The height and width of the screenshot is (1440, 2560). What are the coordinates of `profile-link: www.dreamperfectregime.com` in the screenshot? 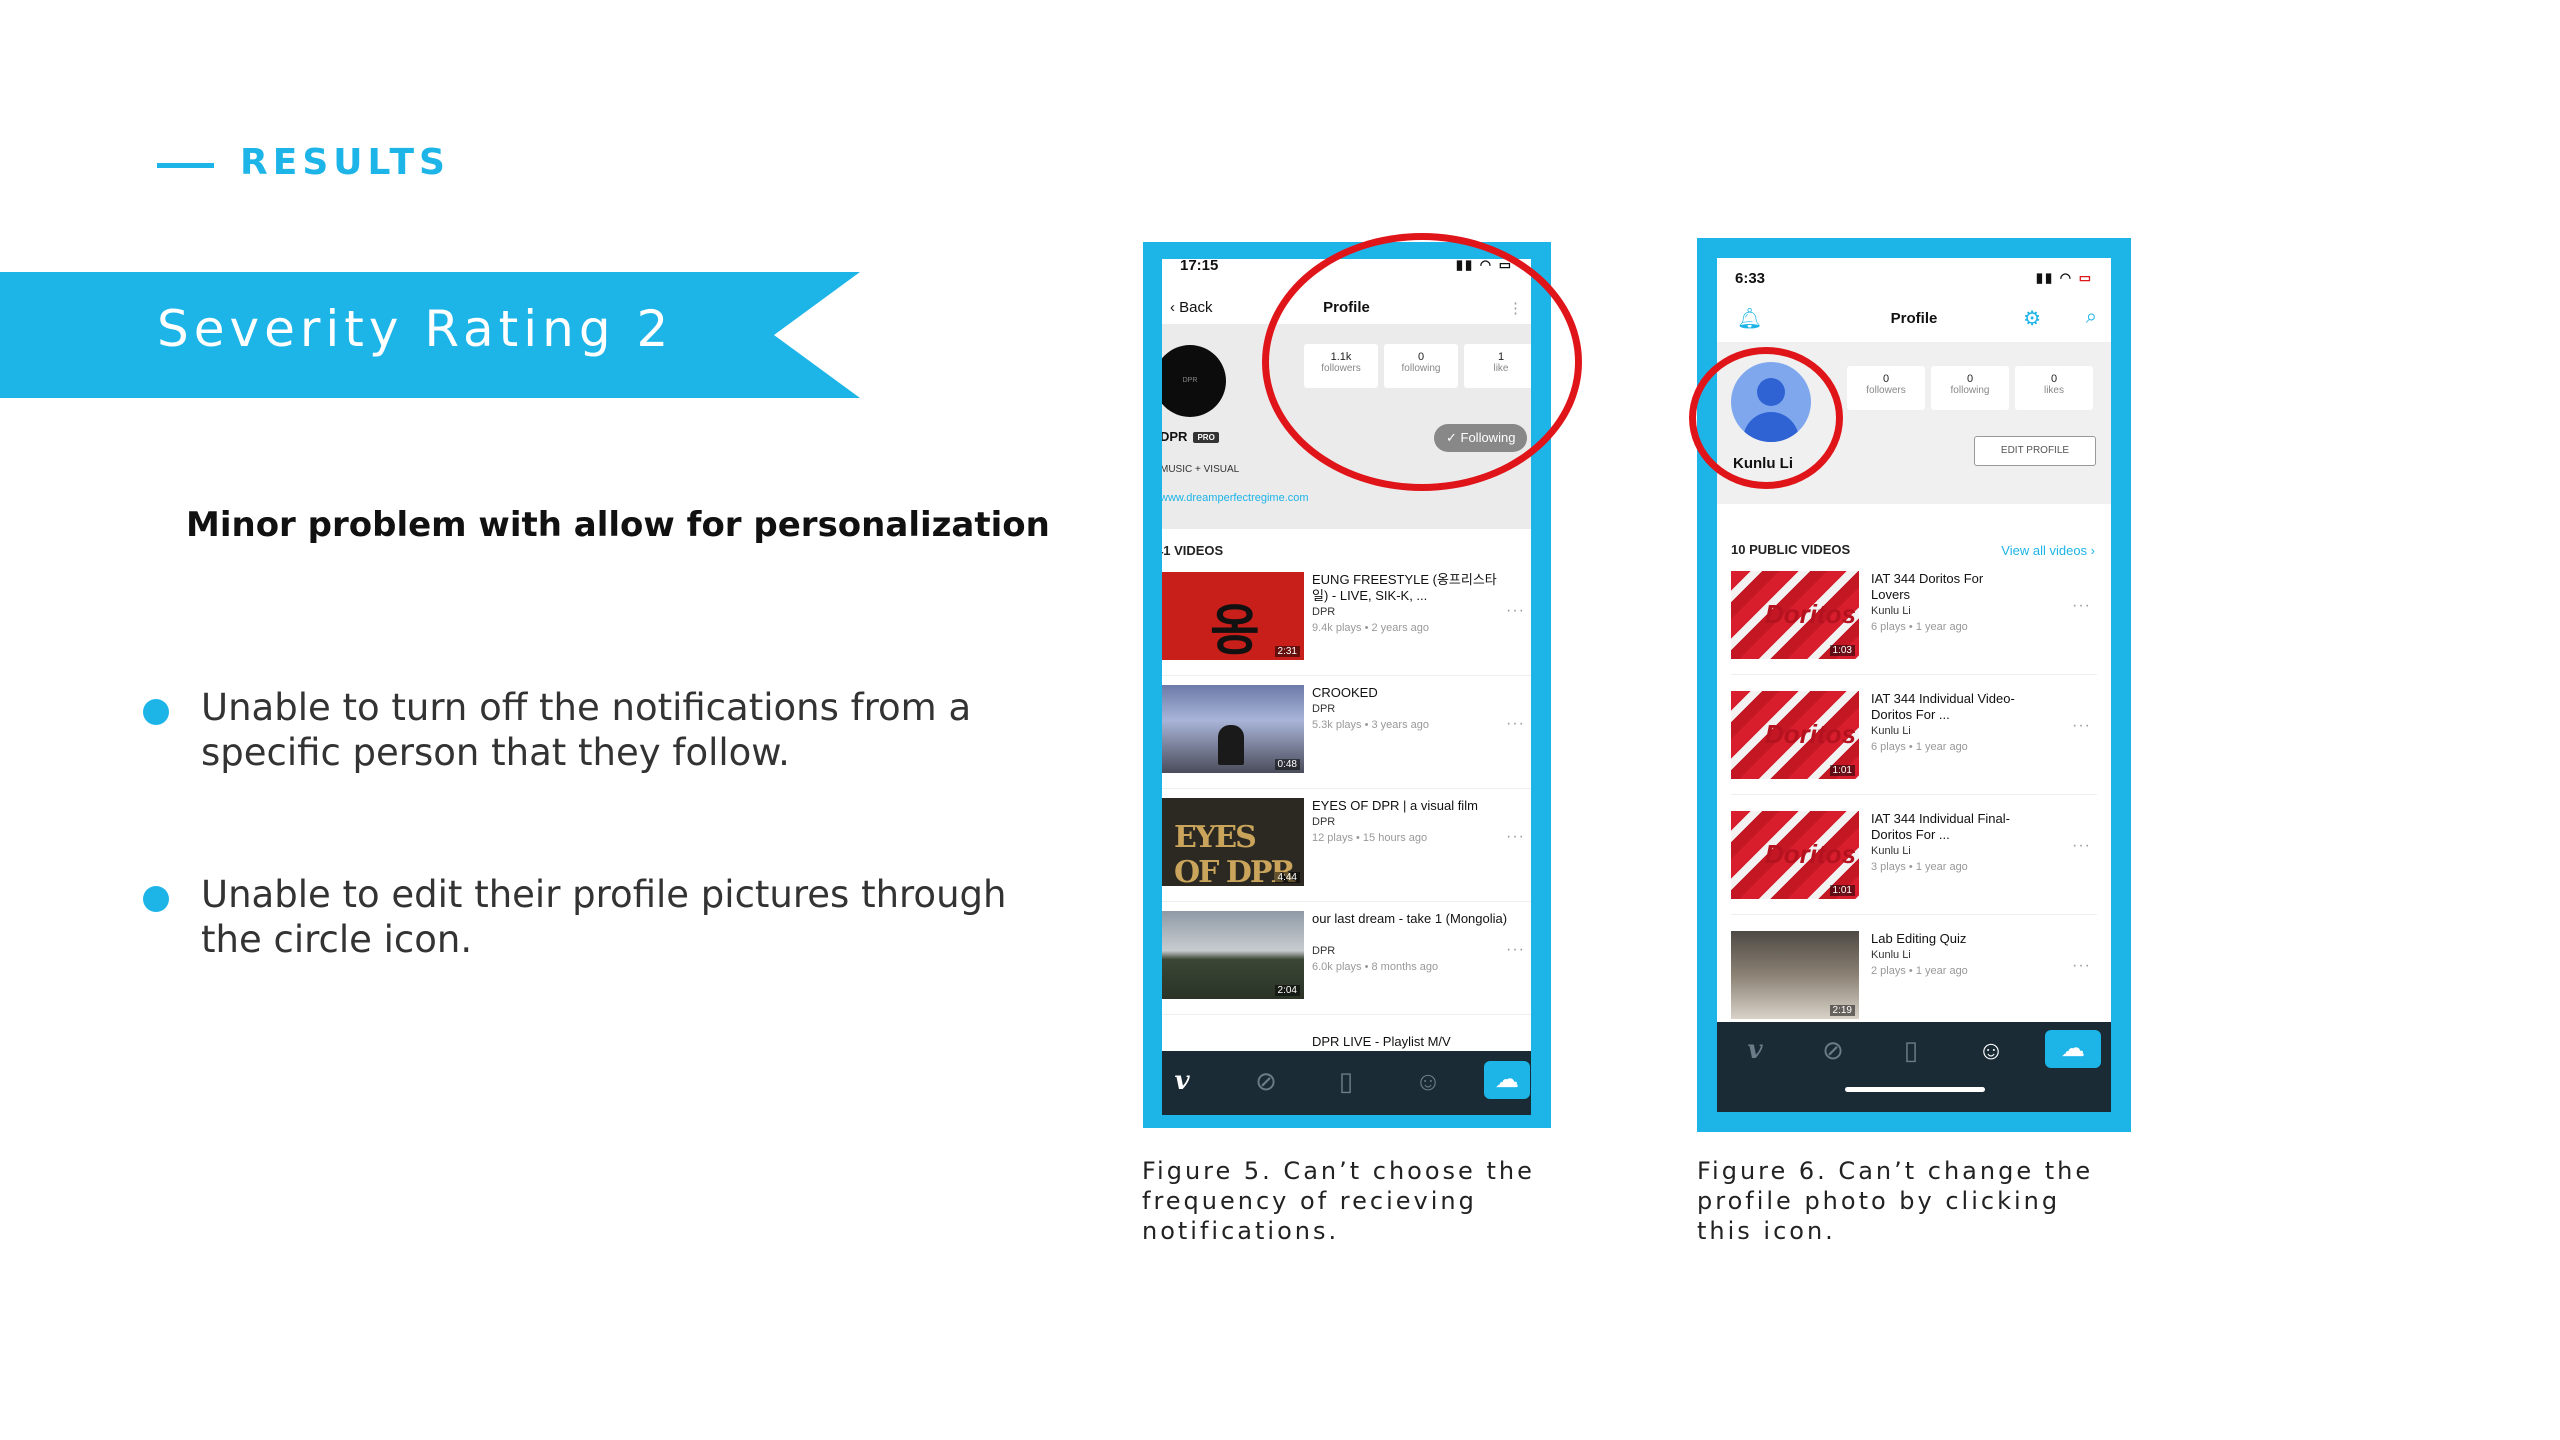 It's located at (1235, 498).